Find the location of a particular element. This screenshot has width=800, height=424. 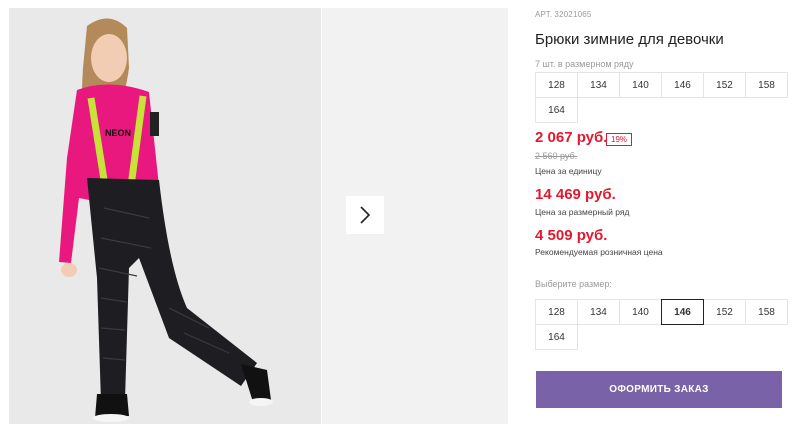

chevron-right-icon is located at coordinates (365, 215).